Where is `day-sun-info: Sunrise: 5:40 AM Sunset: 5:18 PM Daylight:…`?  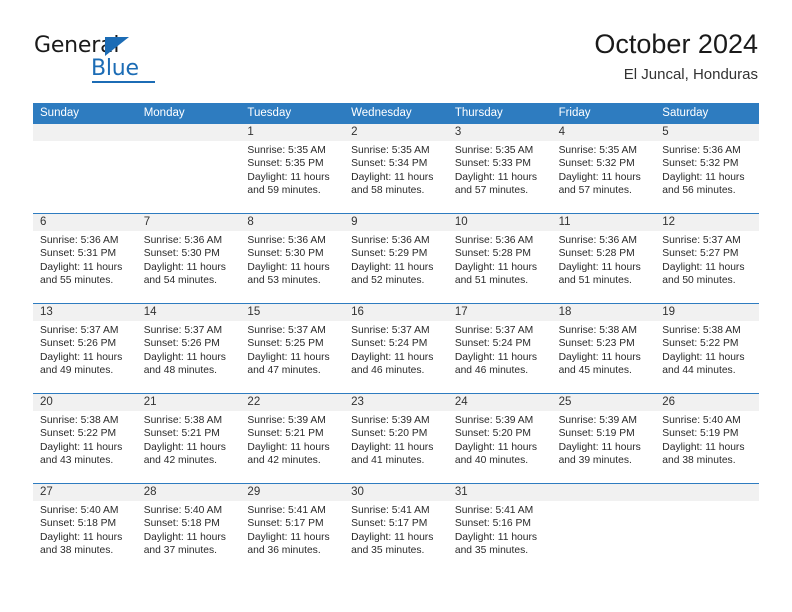 day-sun-info: Sunrise: 5:40 AM Sunset: 5:18 PM Daylight:… is located at coordinates (189, 529).